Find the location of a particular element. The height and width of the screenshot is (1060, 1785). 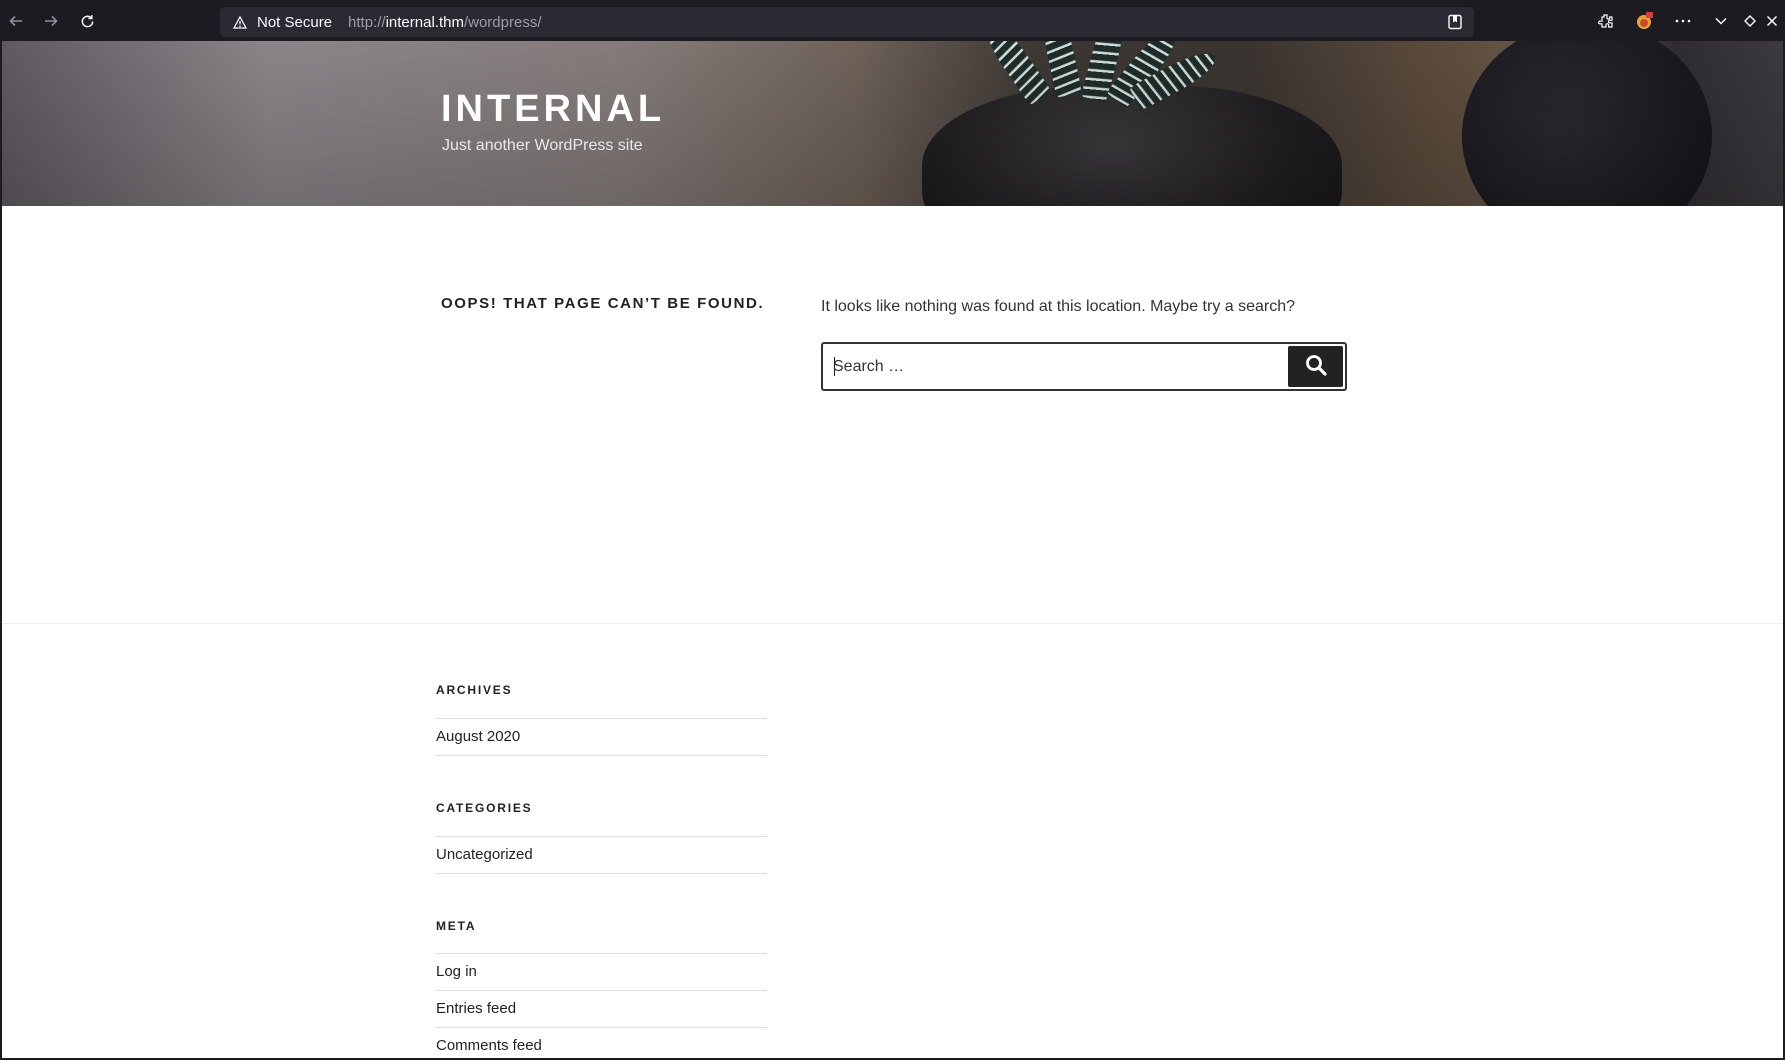

site-title: INTERNAL is located at coordinates (553, 109).